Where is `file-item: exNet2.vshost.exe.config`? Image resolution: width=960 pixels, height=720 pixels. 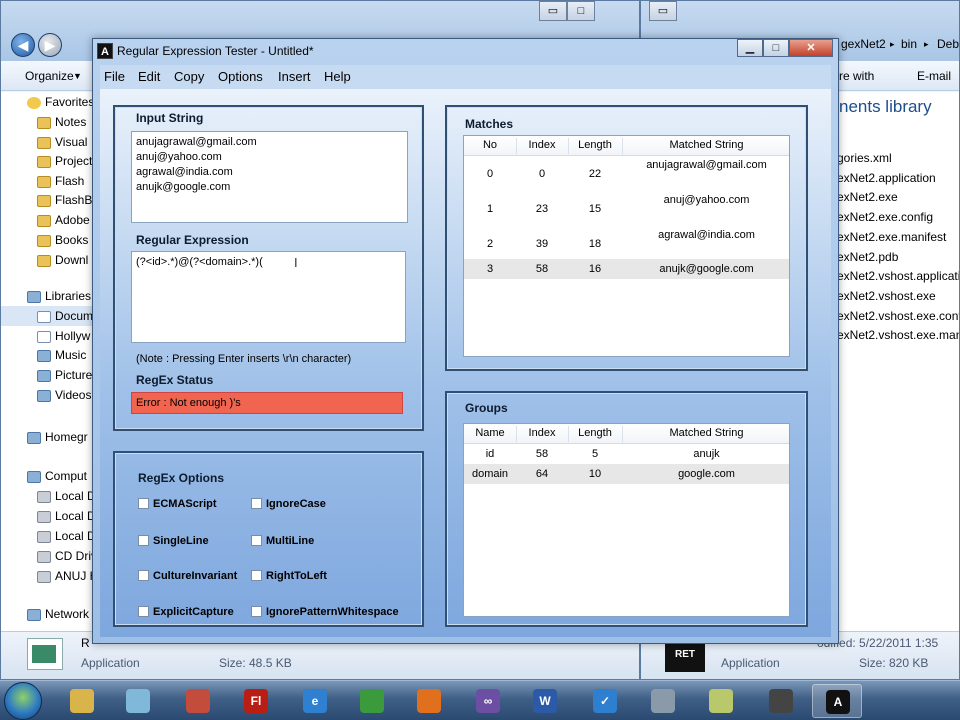 file-item: exNet2.vshost.exe.config is located at coordinates (898, 316).